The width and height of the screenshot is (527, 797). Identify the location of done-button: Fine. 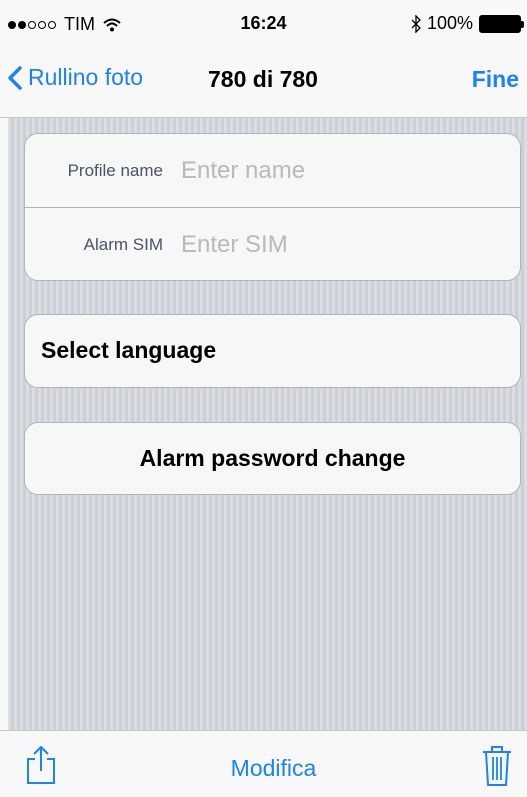
(495, 79).